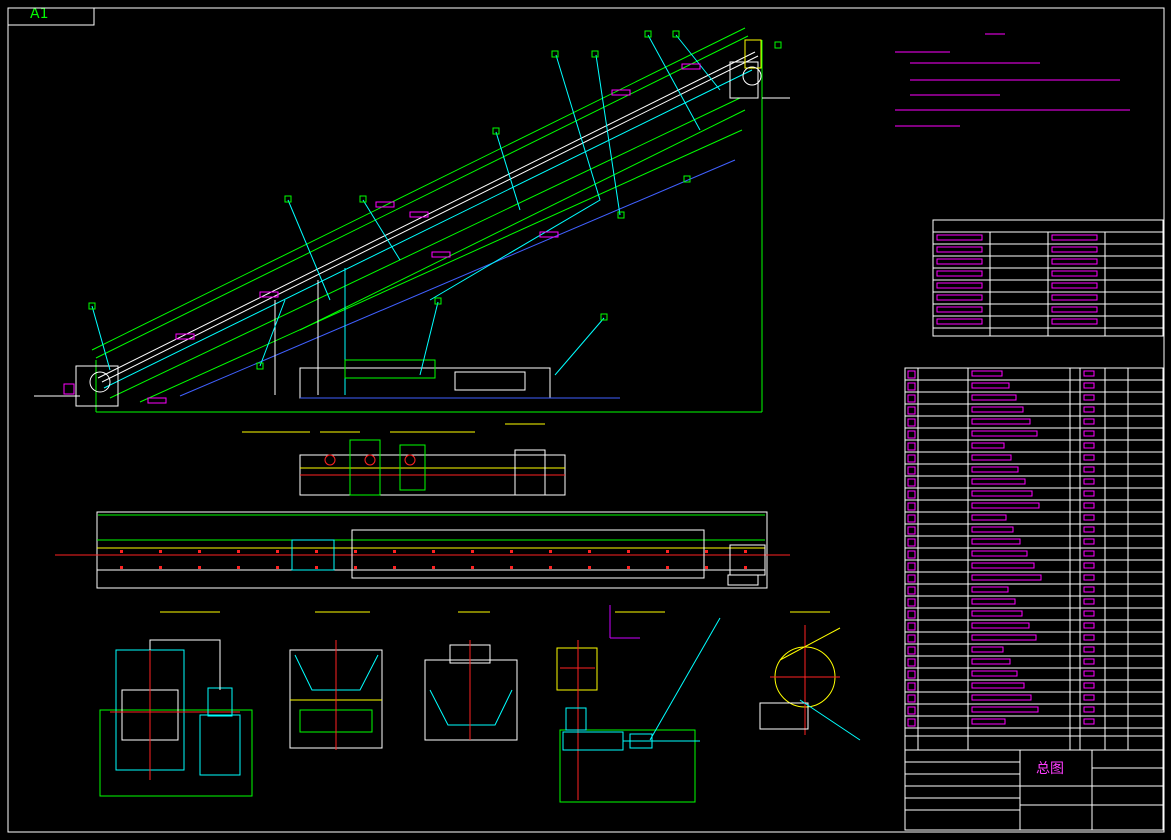 The image size is (1171, 840). I want to click on pulley-detail-view, so click(810, 683).